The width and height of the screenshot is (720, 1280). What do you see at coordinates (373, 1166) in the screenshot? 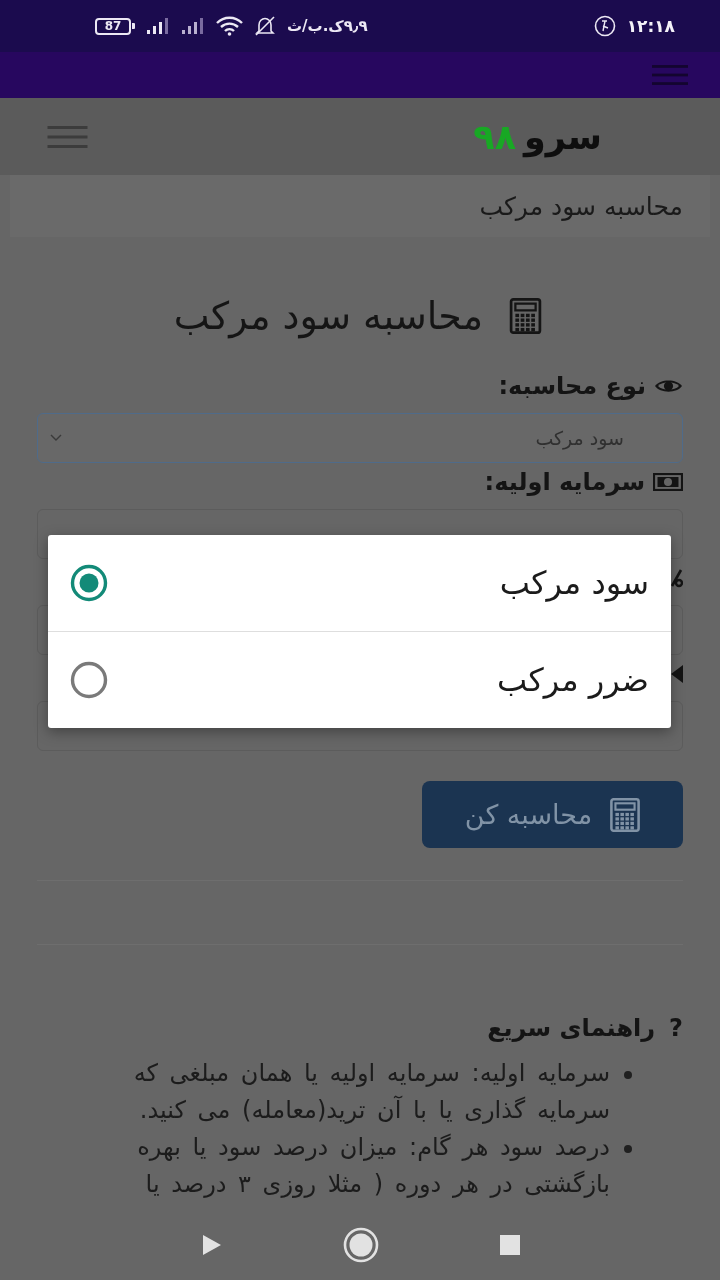
I see `guide-text: درصد سود هر گام: میزان درصد سود یا بهره بازگشتی در هر دوره ( مثلا روزی ۳ درصد یا` at bounding box center [373, 1166].